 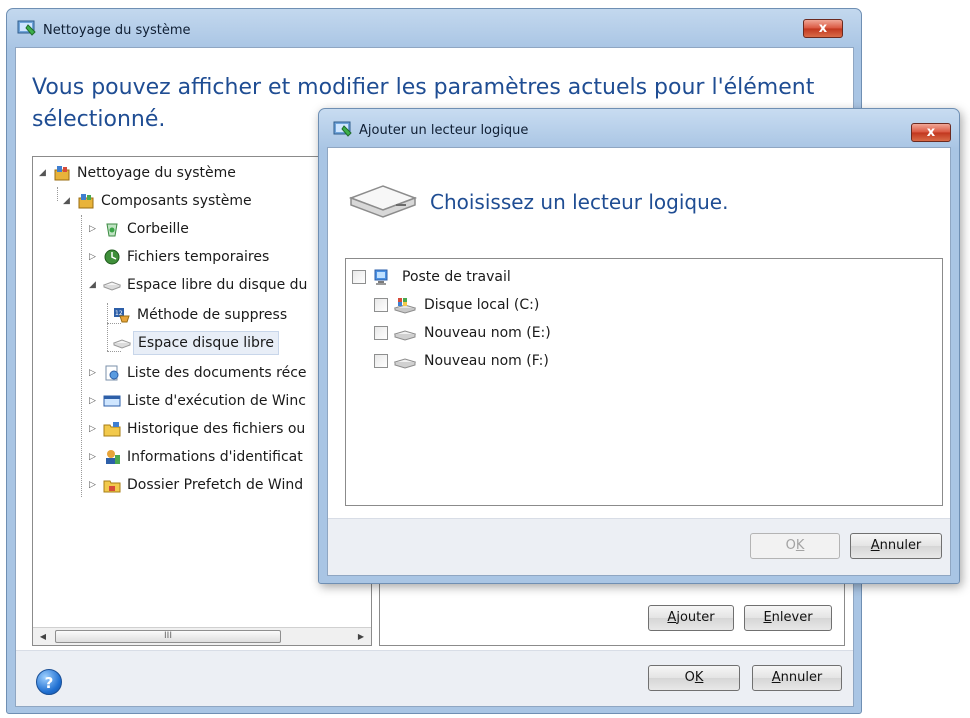 What do you see at coordinates (176, 201) in the screenshot?
I see `tree-item-label: Composants système` at bounding box center [176, 201].